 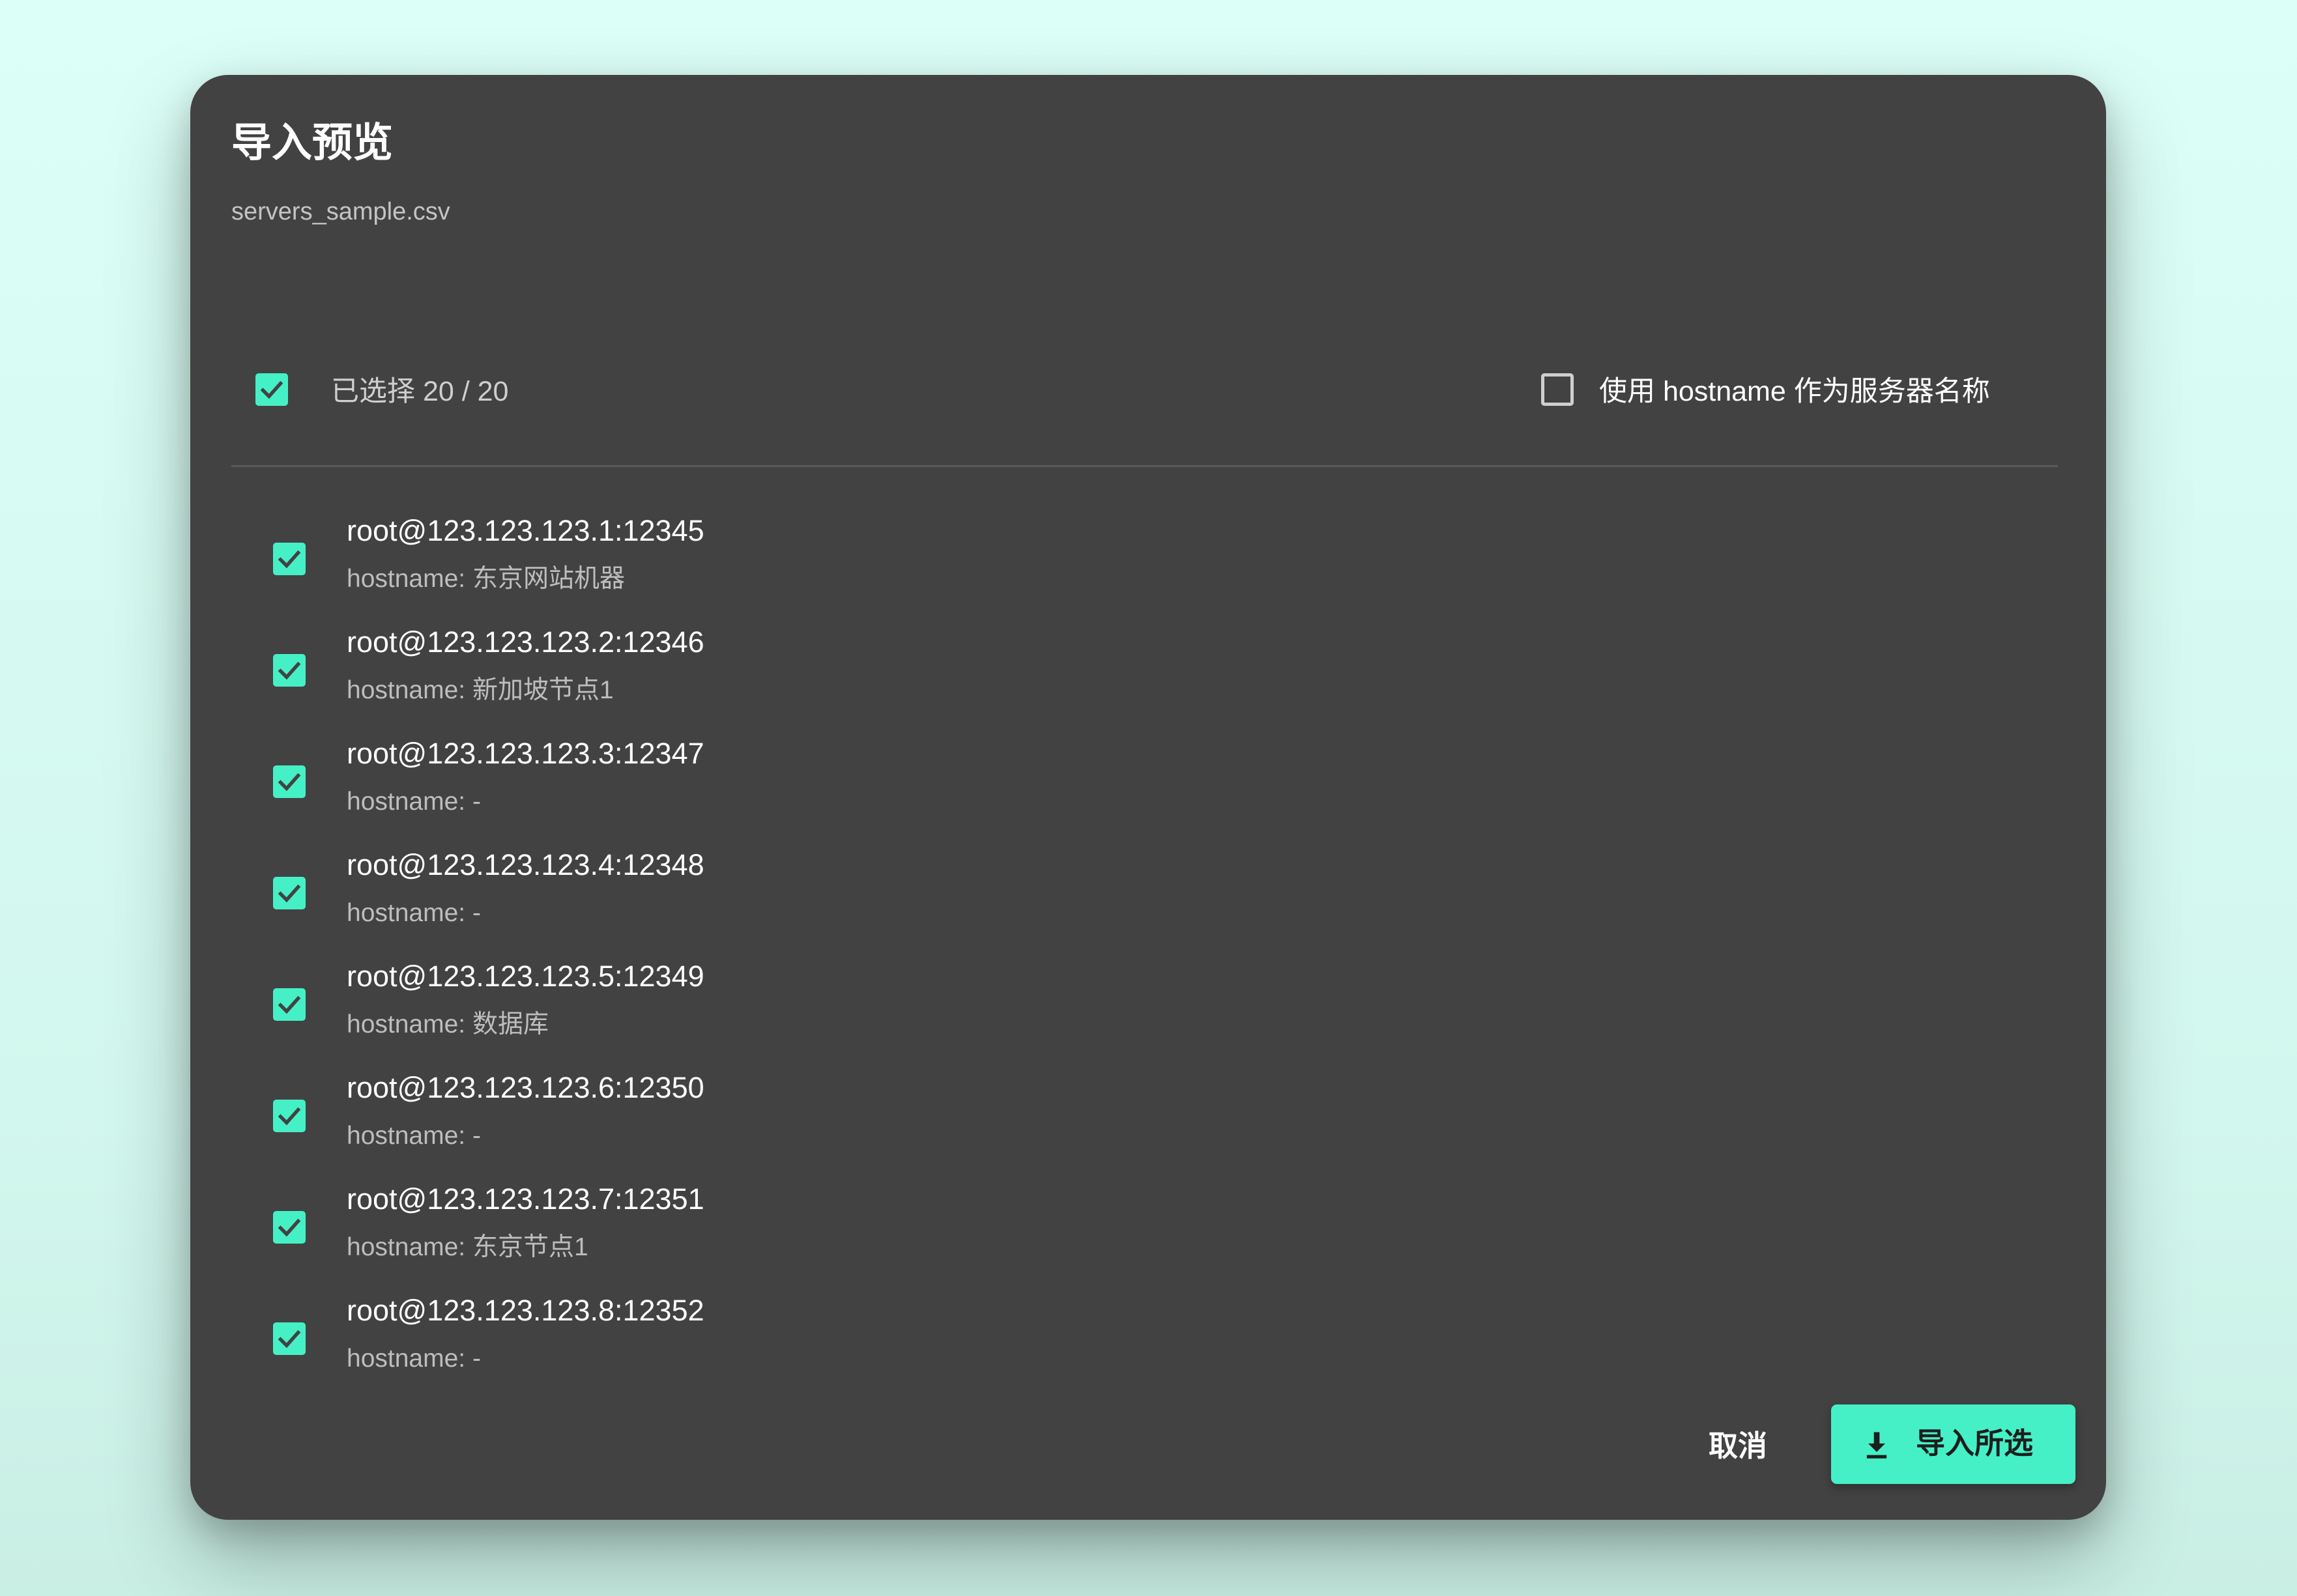 What do you see at coordinates (525, 1088) in the screenshot?
I see `server-address: root@123.123.123.6:12350` at bounding box center [525, 1088].